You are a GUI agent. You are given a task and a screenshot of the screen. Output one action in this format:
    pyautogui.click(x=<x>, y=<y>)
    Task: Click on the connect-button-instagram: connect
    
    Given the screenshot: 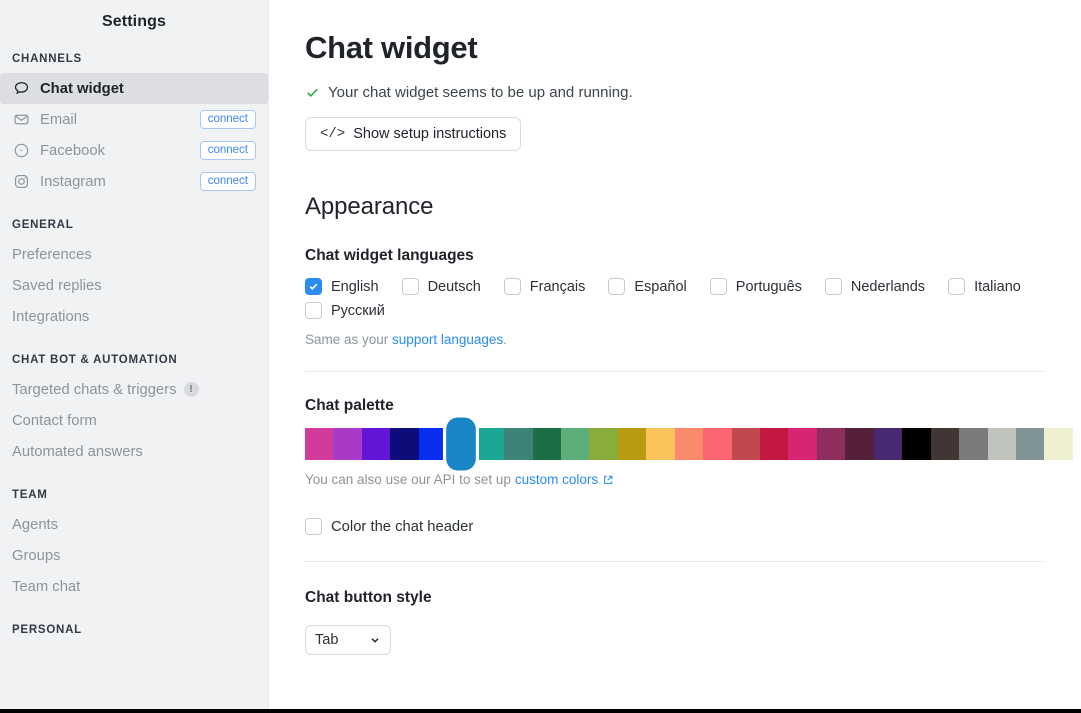 What is the action you would take?
    pyautogui.click(x=227, y=181)
    